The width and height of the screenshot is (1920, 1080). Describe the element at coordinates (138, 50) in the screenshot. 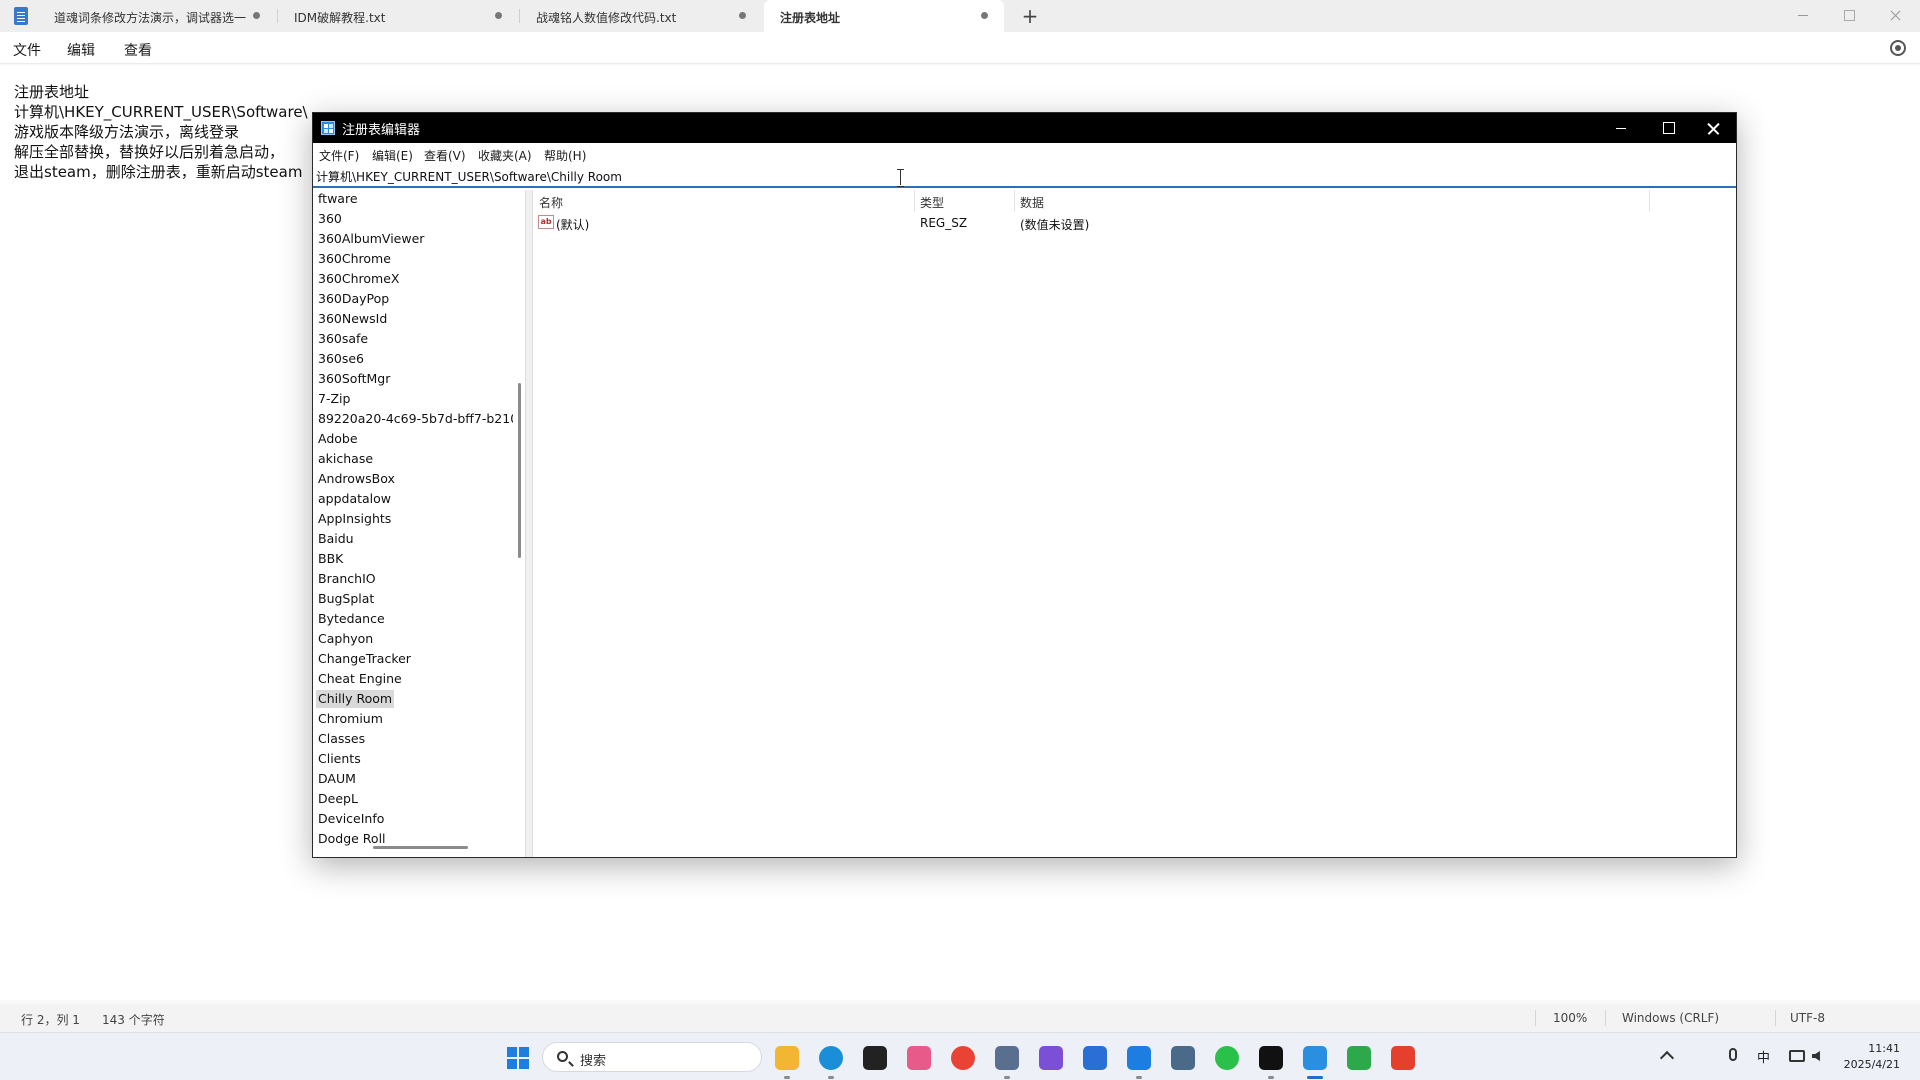

I see `menu-view: 查看` at that location.